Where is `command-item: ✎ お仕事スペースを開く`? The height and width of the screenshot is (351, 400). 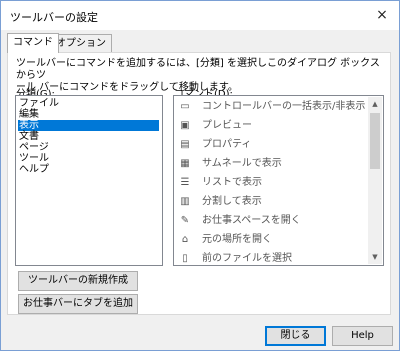
command-item: ✎ お仕事スペースを開く is located at coordinates (239, 221).